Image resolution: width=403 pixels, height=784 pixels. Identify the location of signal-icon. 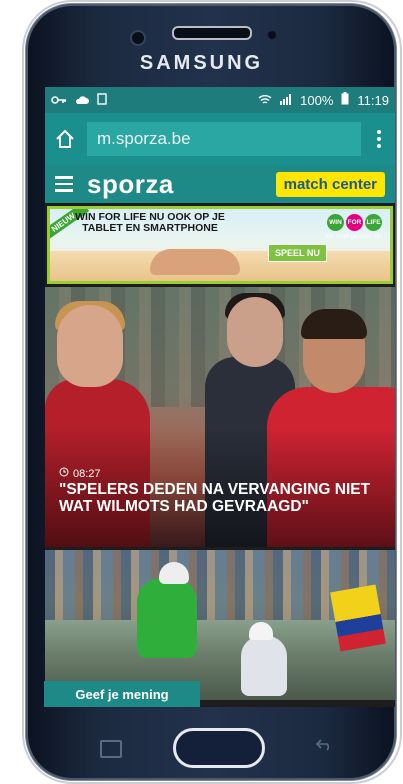
(286, 100).